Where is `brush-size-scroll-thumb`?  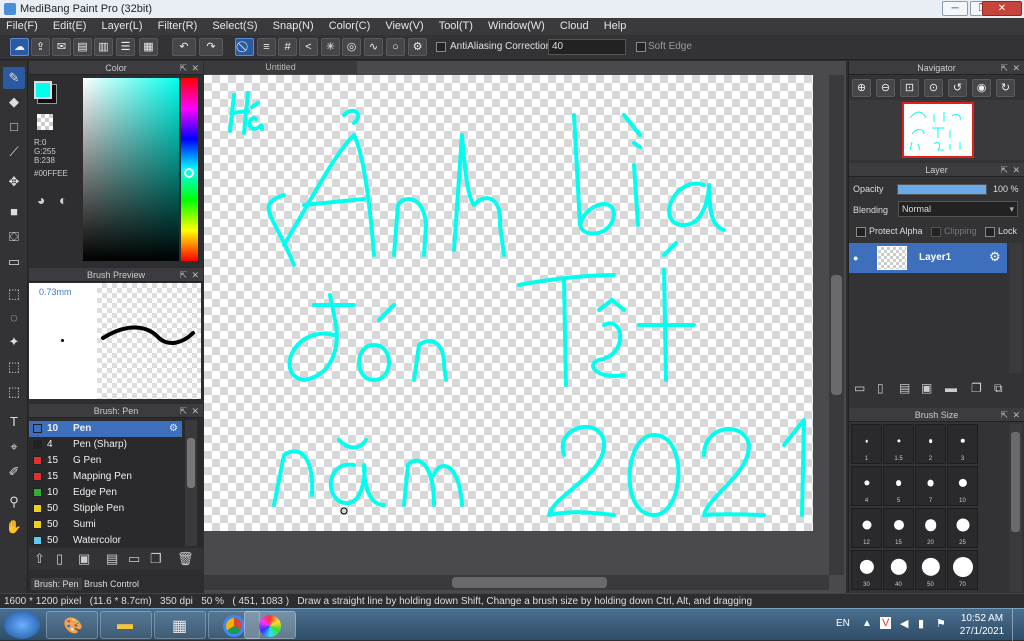 brush-size-scroll-thumb is located at coordinates (1015, 482).